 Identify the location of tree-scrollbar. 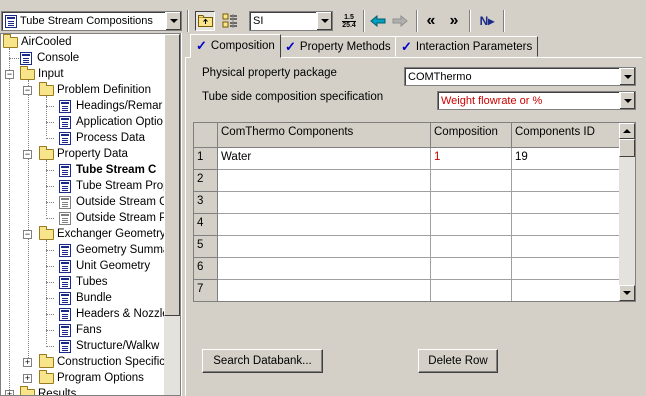
(172, 214).